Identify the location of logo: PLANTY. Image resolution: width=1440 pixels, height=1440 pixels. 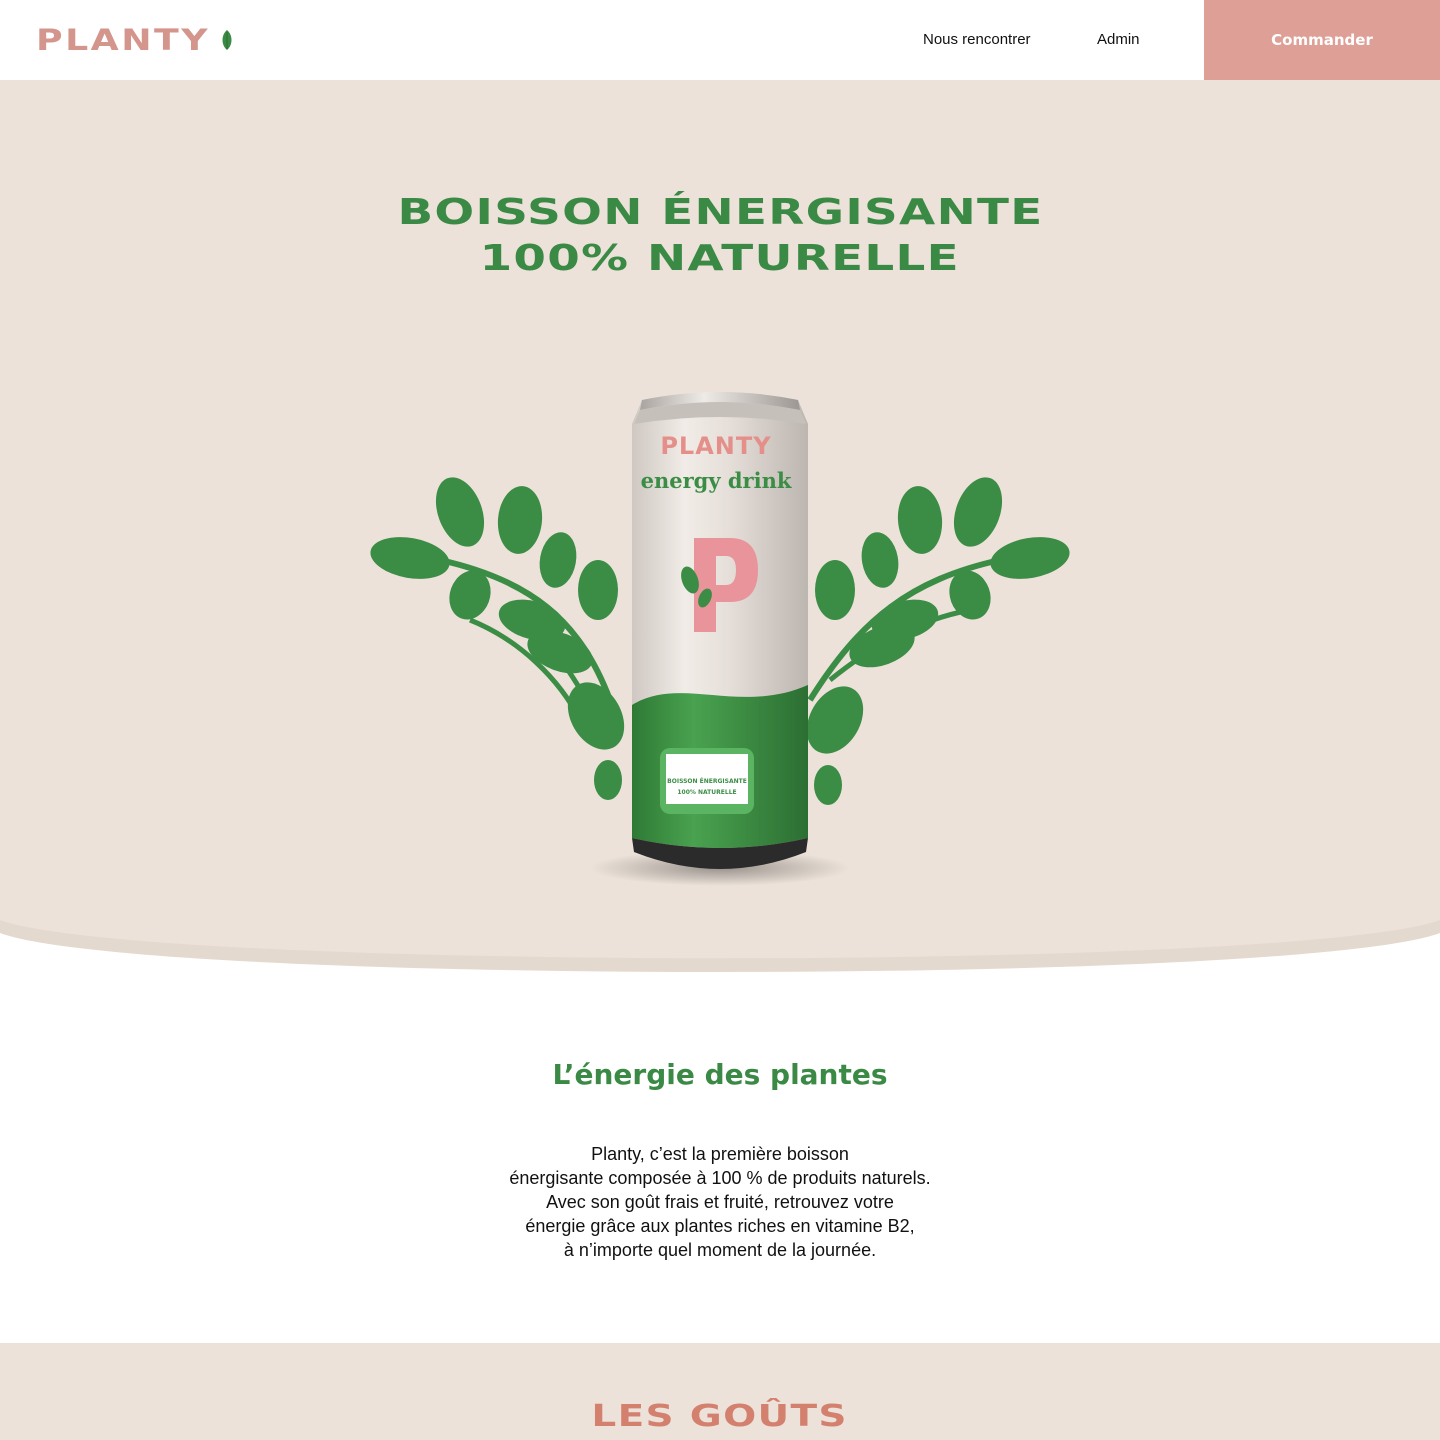
(134, 40).